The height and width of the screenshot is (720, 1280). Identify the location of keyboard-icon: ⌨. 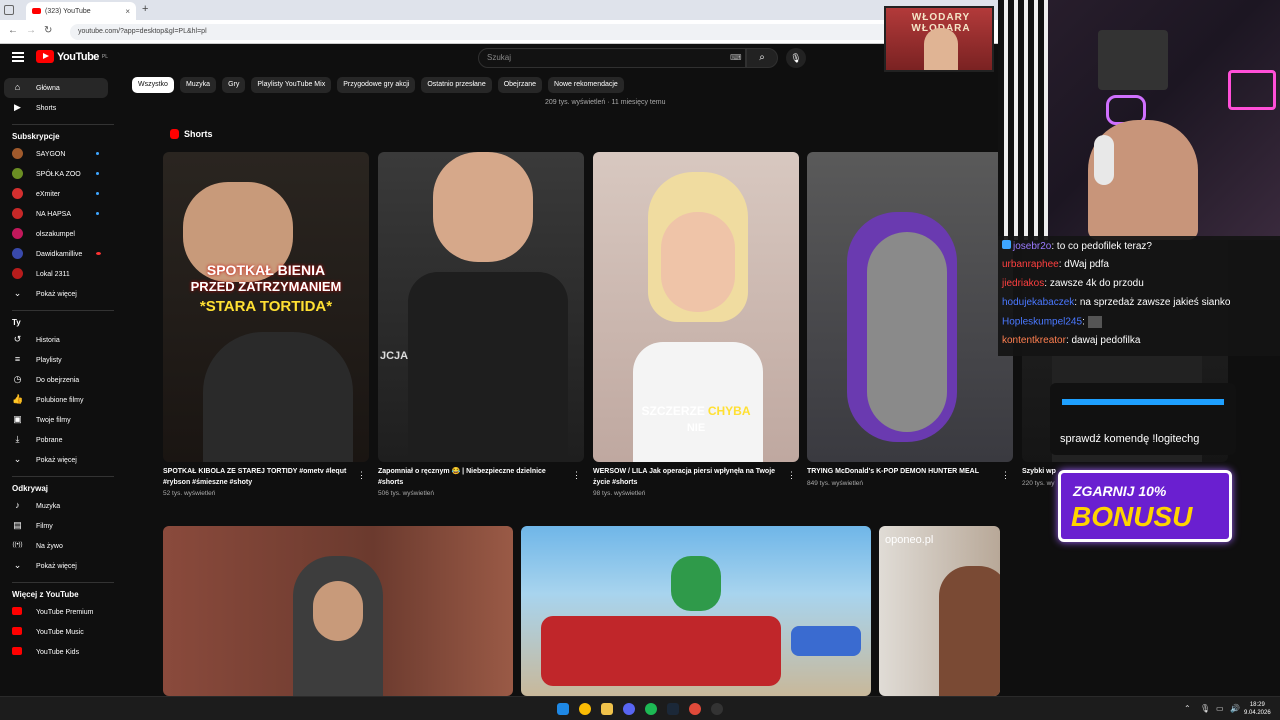
(736, 57).